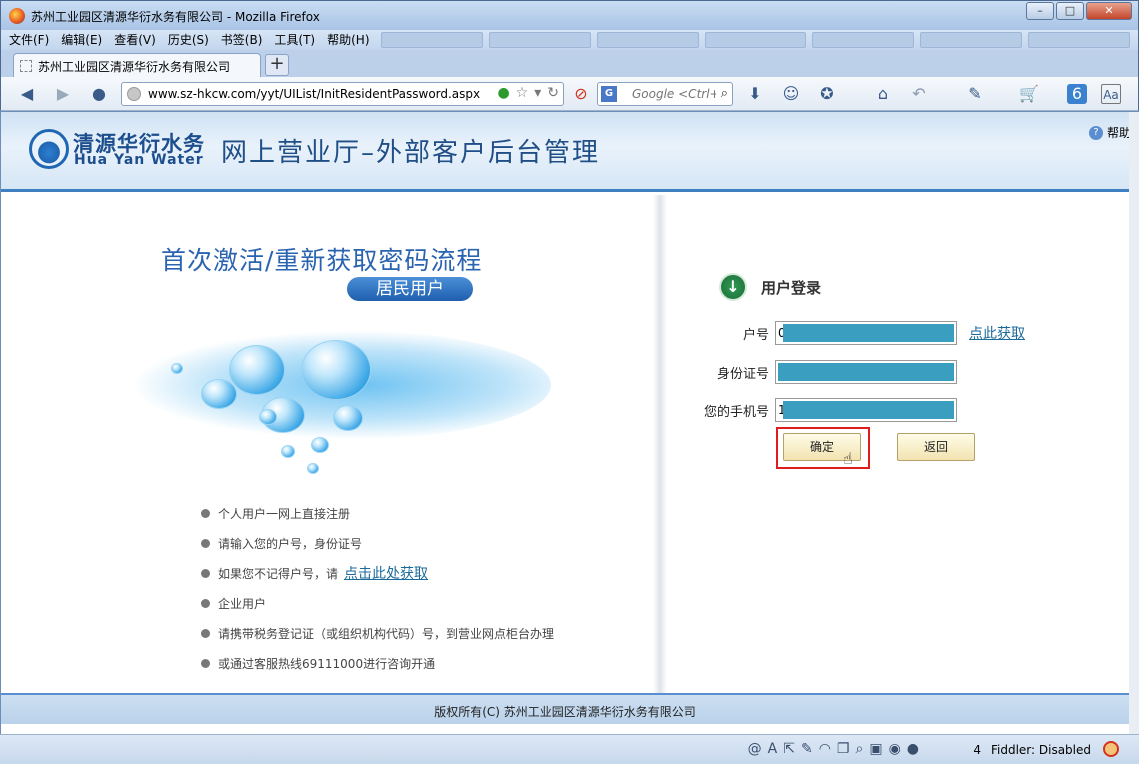  What do you see at coordinates (997, 333) in the screenshot?
I see `get-account-number-link: 点此获取` at bounding box center [997, 333].